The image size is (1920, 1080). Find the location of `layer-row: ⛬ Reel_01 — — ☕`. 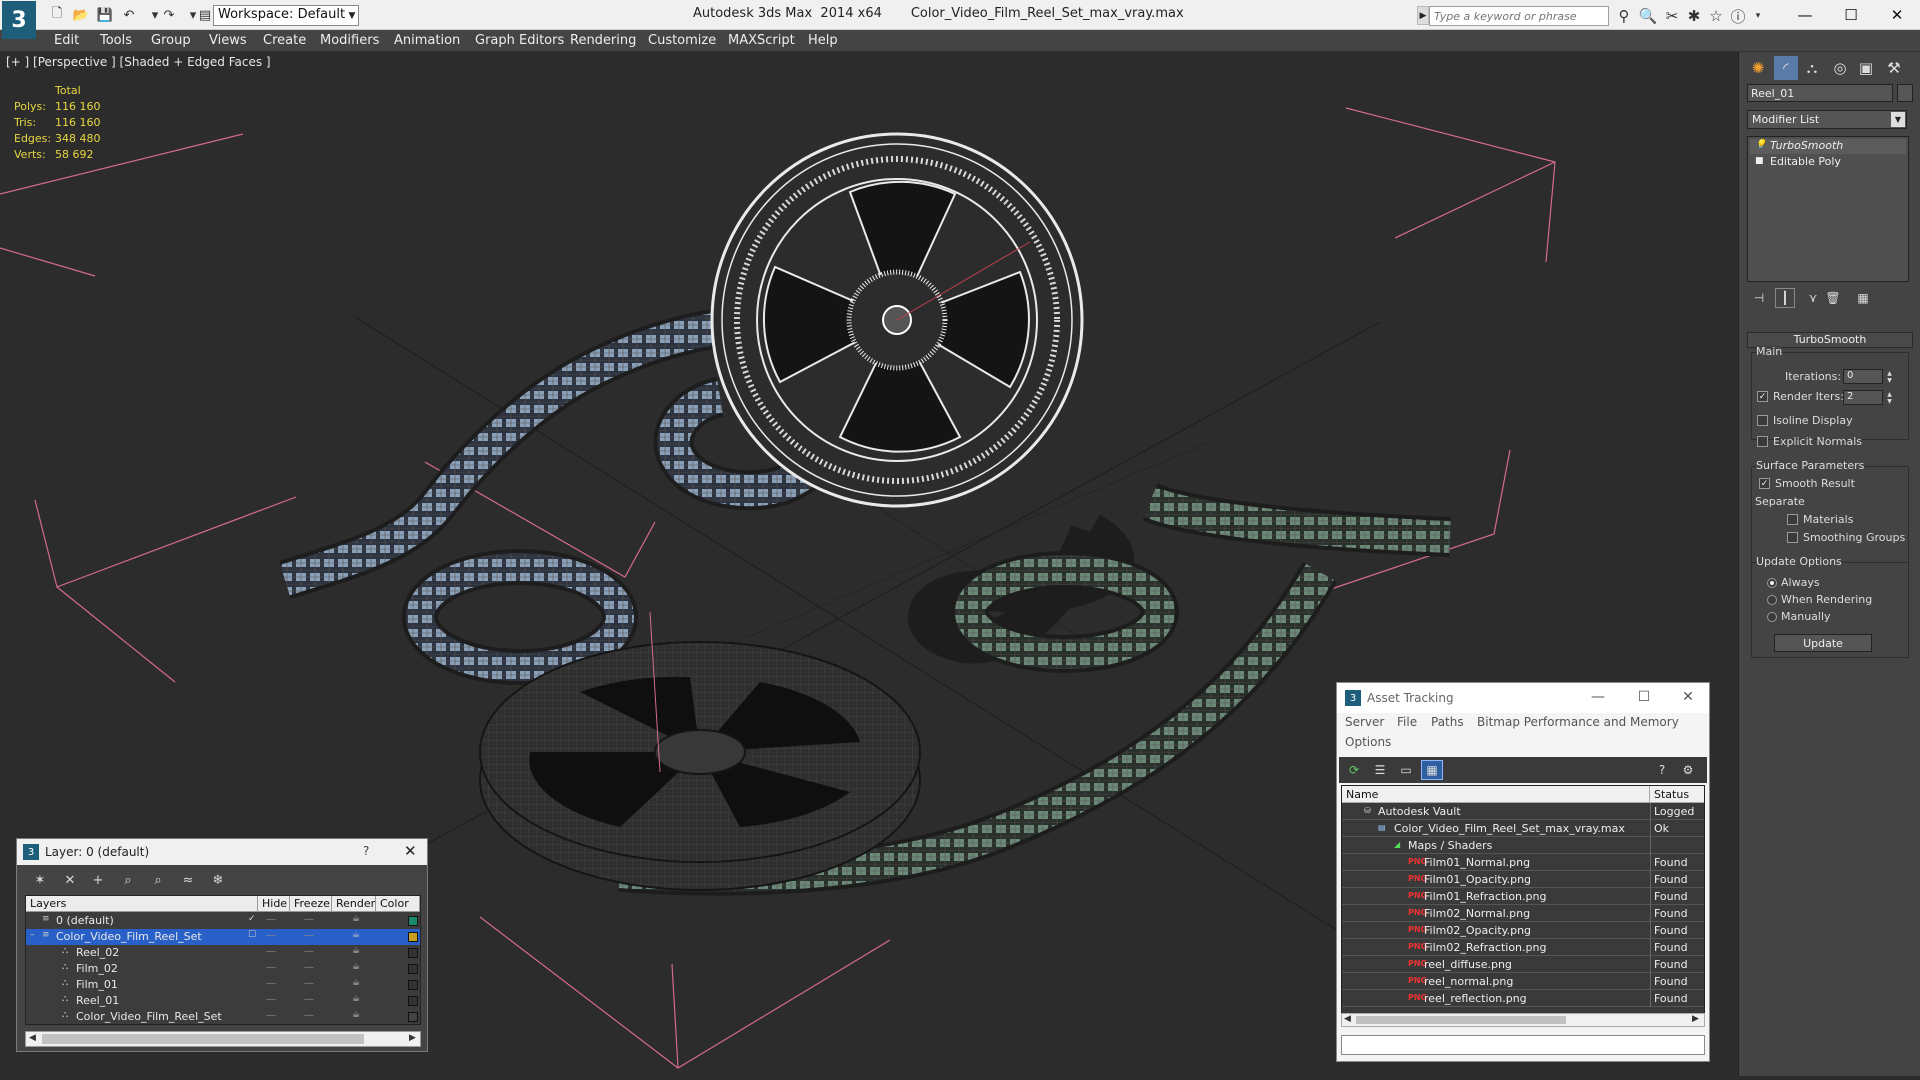

layer-row: ⛬ Reel_01 — — ☕ is located at coordinates (223, 1001).